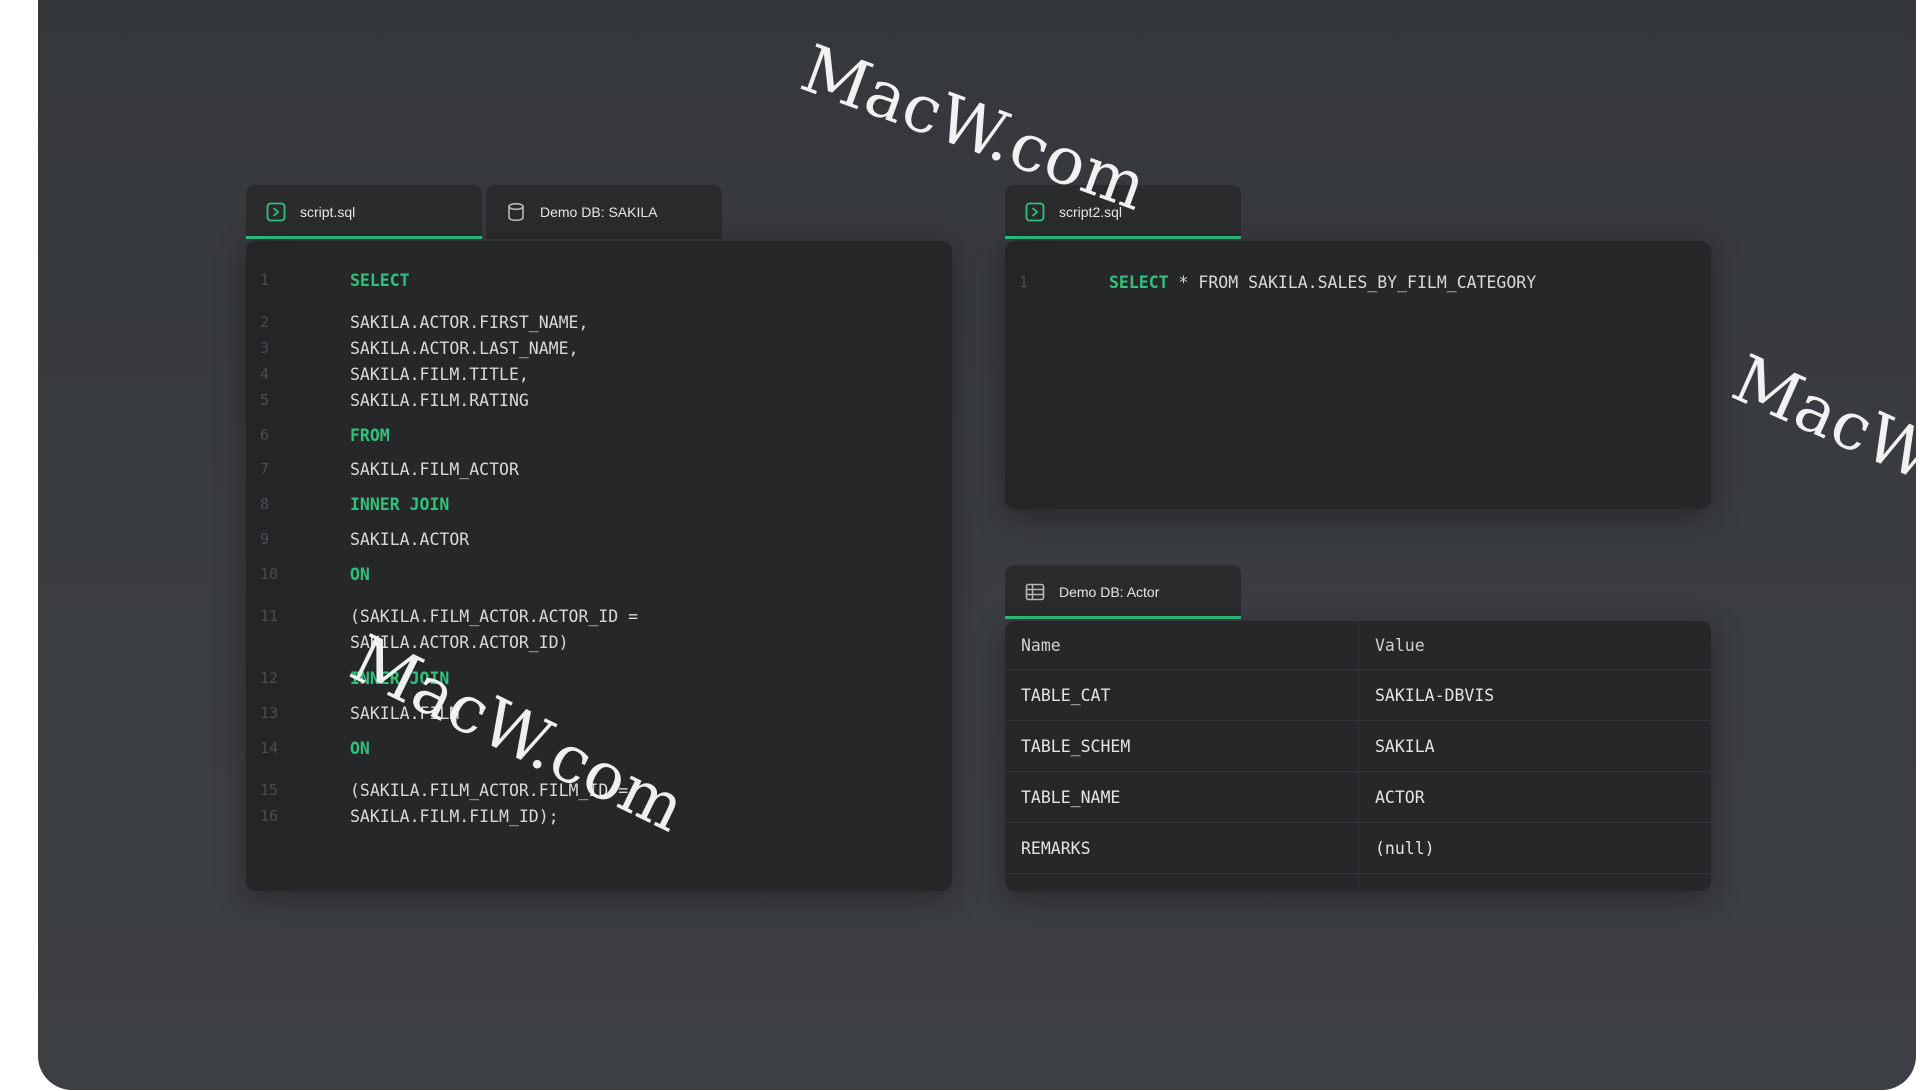 Image resolution: width=1920 pixels, height=1091 pixels. I want to click on line-number: 13, so click(269, 713).